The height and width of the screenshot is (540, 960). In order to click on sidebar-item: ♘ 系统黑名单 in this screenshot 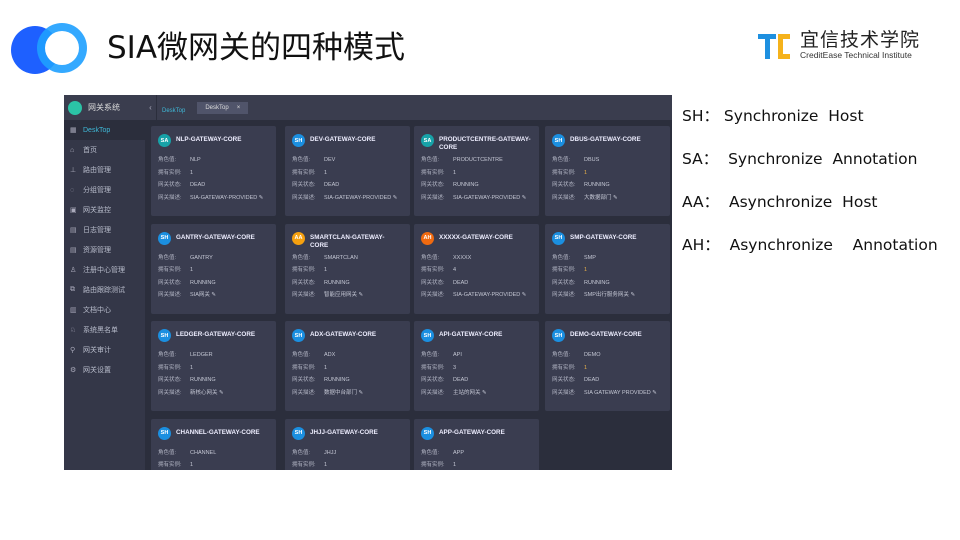, I will do `click(104, 330)`.